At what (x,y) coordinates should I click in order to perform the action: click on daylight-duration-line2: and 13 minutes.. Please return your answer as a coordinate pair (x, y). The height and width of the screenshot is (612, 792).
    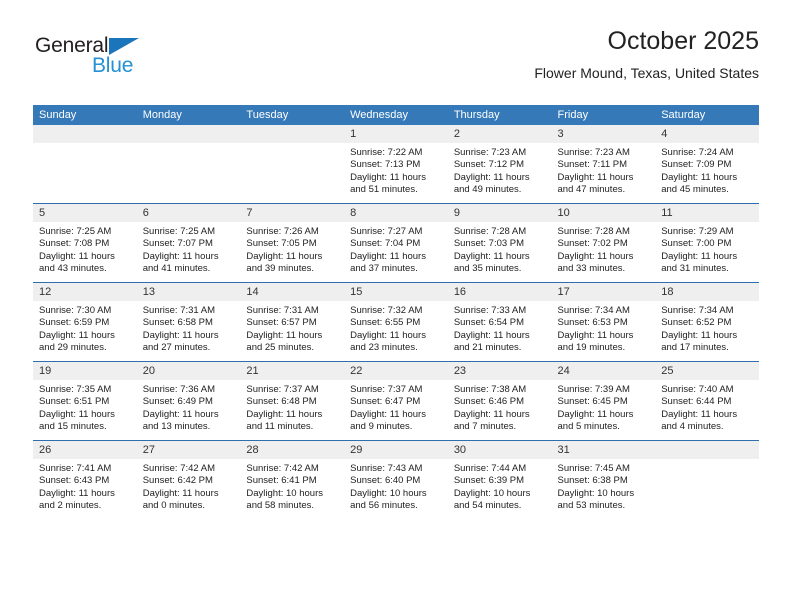
    Looking at the image, I should click on (176, 427).